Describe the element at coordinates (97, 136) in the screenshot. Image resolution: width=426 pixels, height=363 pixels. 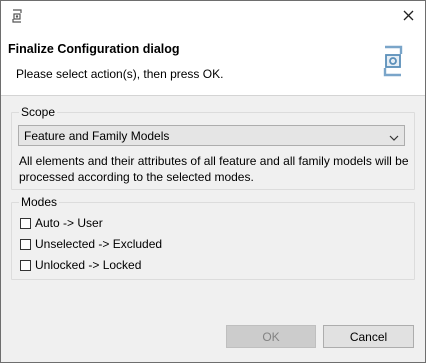
I see `scope-select-value: Feature and Family Models` at that location.